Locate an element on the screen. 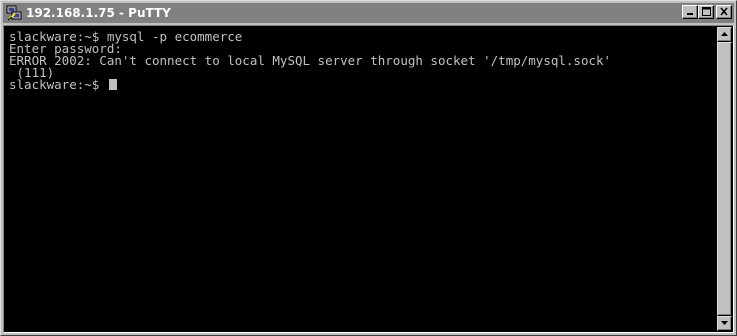 The height and width of the screenshot is (336, 737). minimize-button is located at coordinates (690, 12).